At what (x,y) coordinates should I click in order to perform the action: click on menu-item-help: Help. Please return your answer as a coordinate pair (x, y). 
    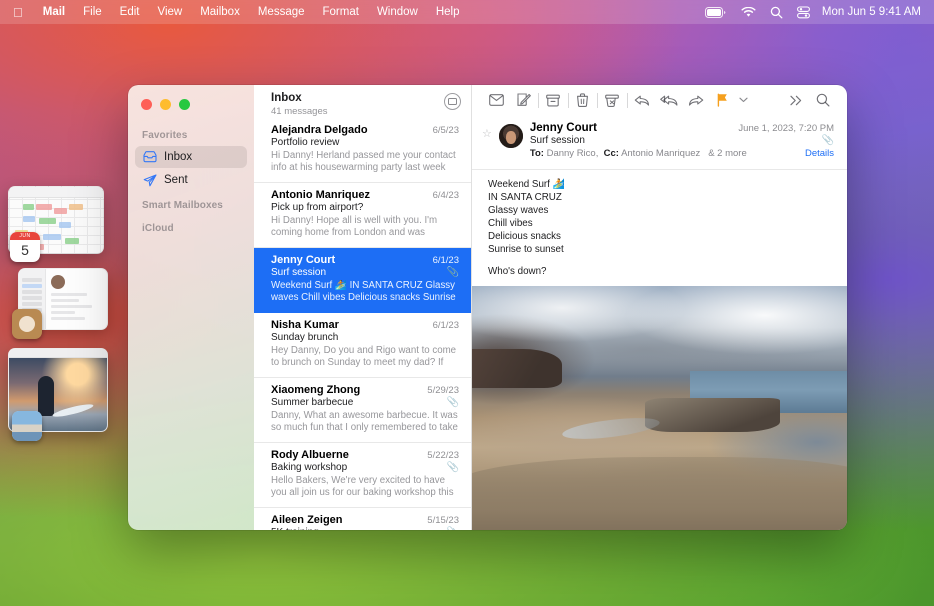
    Looking at the image, I should click on (448, 12).